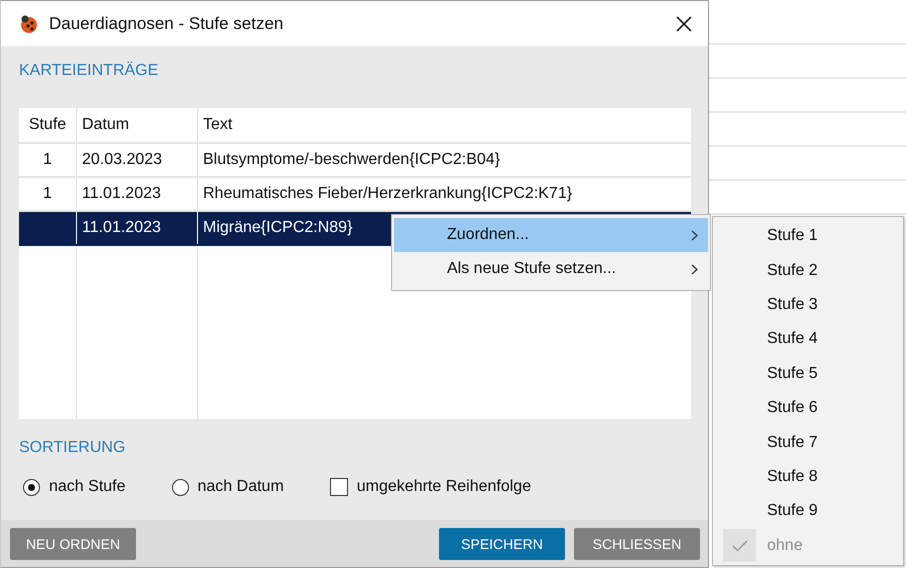 Image resolution: width=906 pixels, height=568 pixels. What do you see at coordinates (808, 270) in the screenshot?
I see `menu-item: Stufe 2` at bounding box center [808, 270].